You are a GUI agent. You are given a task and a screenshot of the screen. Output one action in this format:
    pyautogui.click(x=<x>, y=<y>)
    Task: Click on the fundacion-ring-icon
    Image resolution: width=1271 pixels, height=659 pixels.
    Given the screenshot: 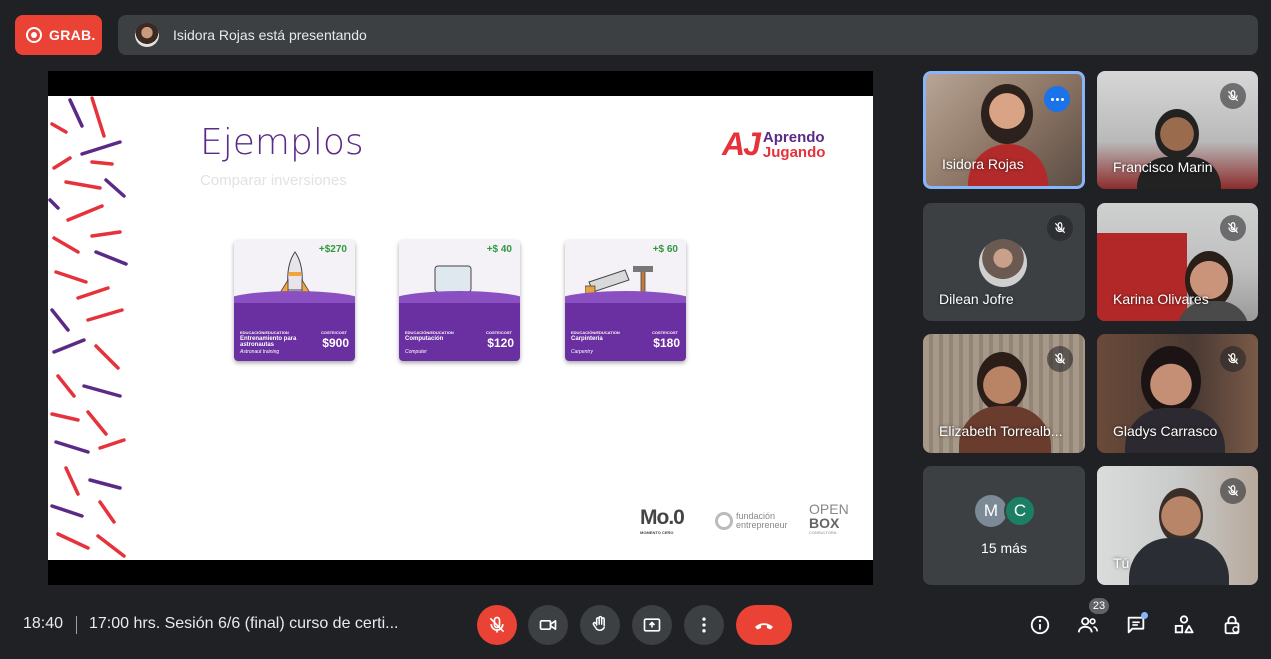 What is the action you would take?
    pyautogui.click(x=724, y=521)
    